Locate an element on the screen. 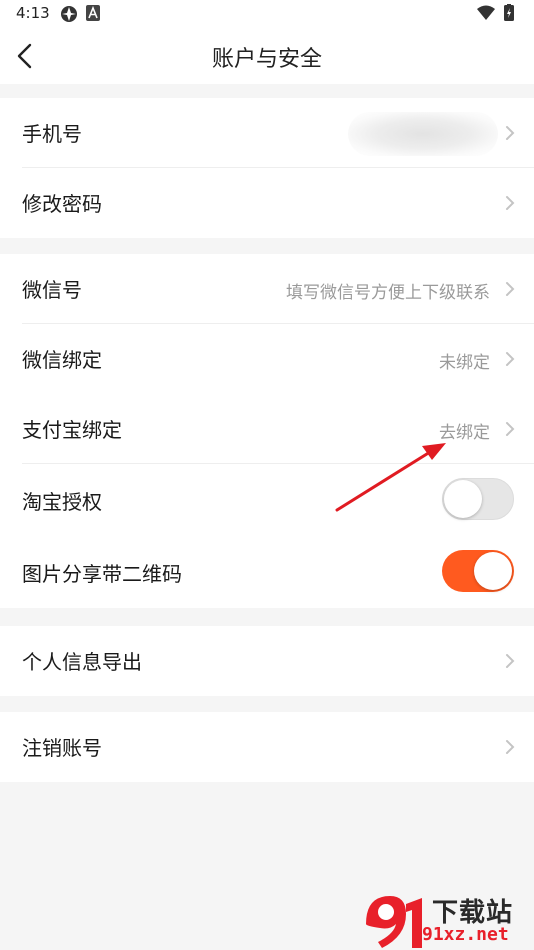 The width and height of the screenshot is (534, 950). watermark-logo-icon is located at coordinates (394, 922).